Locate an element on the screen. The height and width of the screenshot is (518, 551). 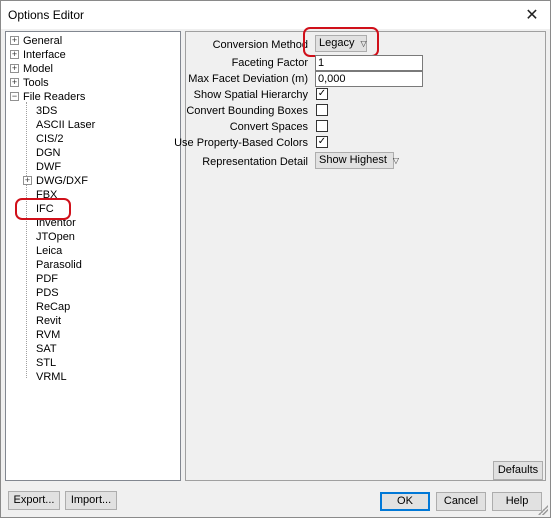
tree-item-dwf: DWF is located at coordinates (48, 167).